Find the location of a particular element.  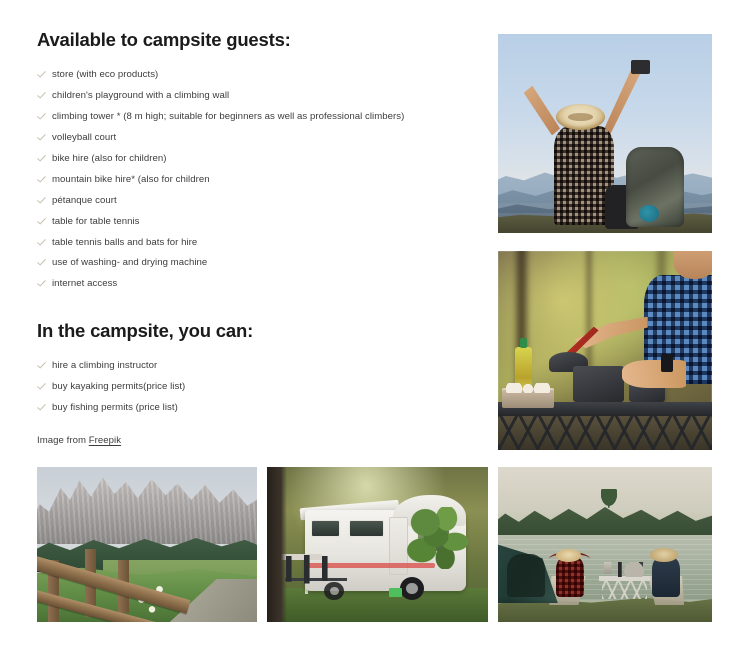

table-items is located at coordinates (626, 569).